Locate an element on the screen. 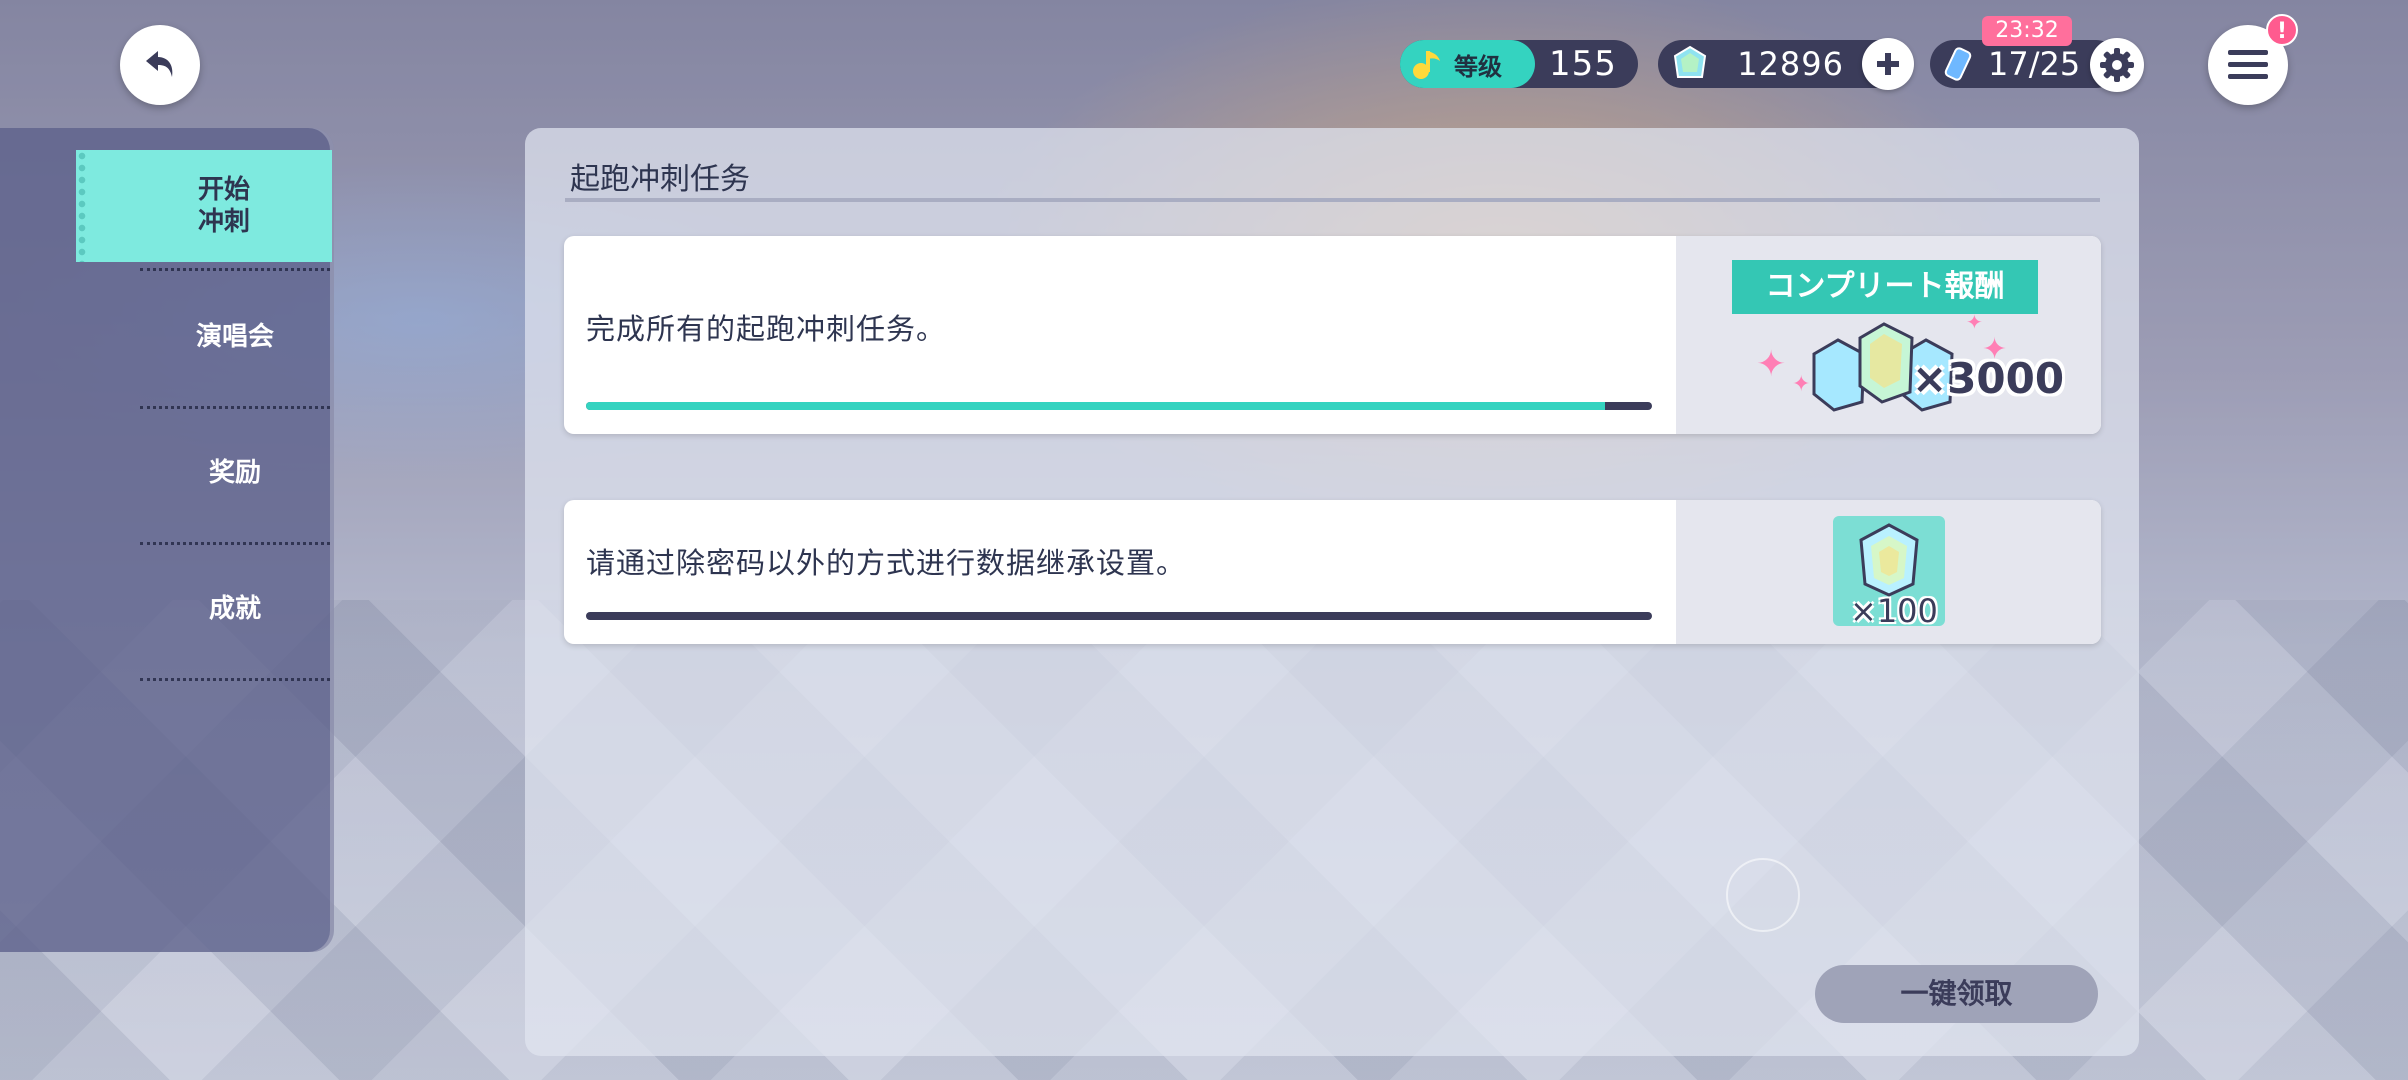  sidebar-item-rewards: 奖励 is located at coordinates (235, 470).